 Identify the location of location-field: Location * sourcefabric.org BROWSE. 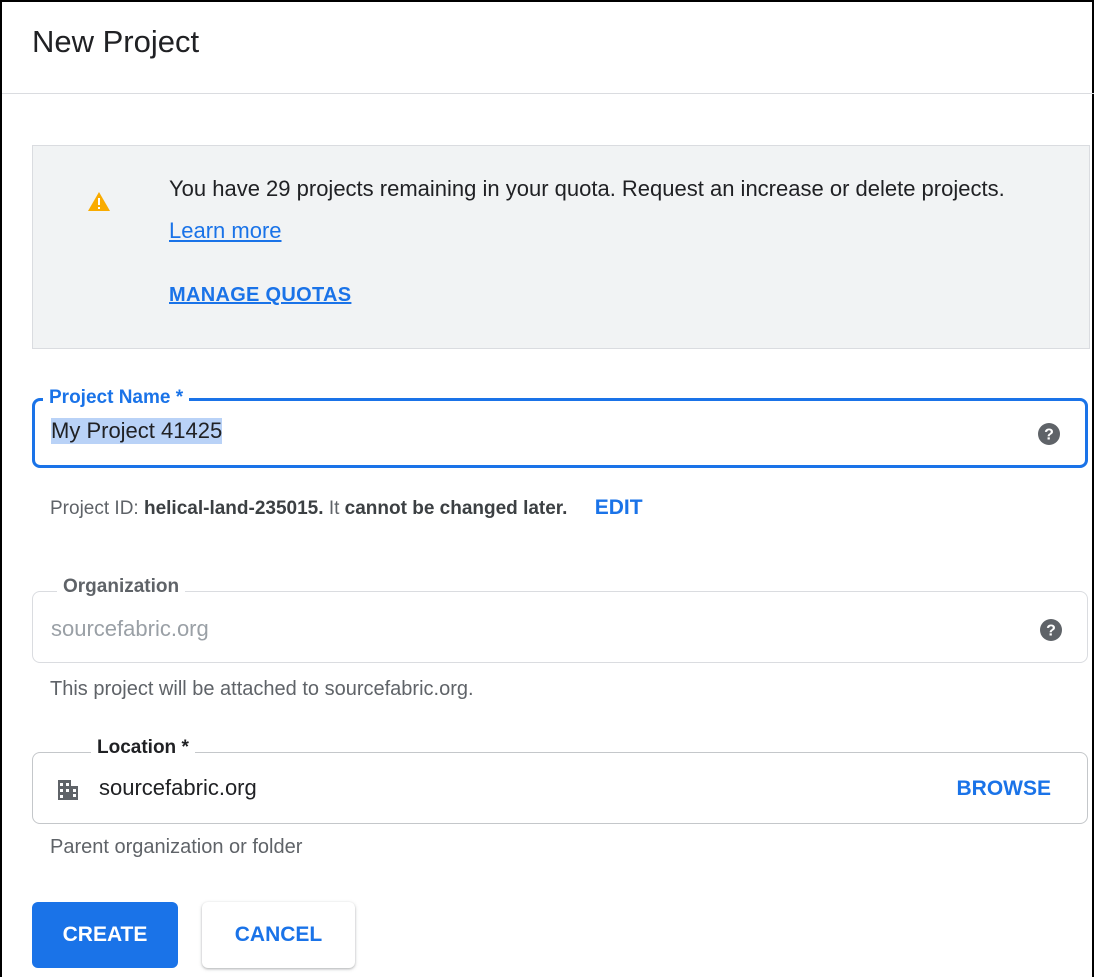
(560, 780).